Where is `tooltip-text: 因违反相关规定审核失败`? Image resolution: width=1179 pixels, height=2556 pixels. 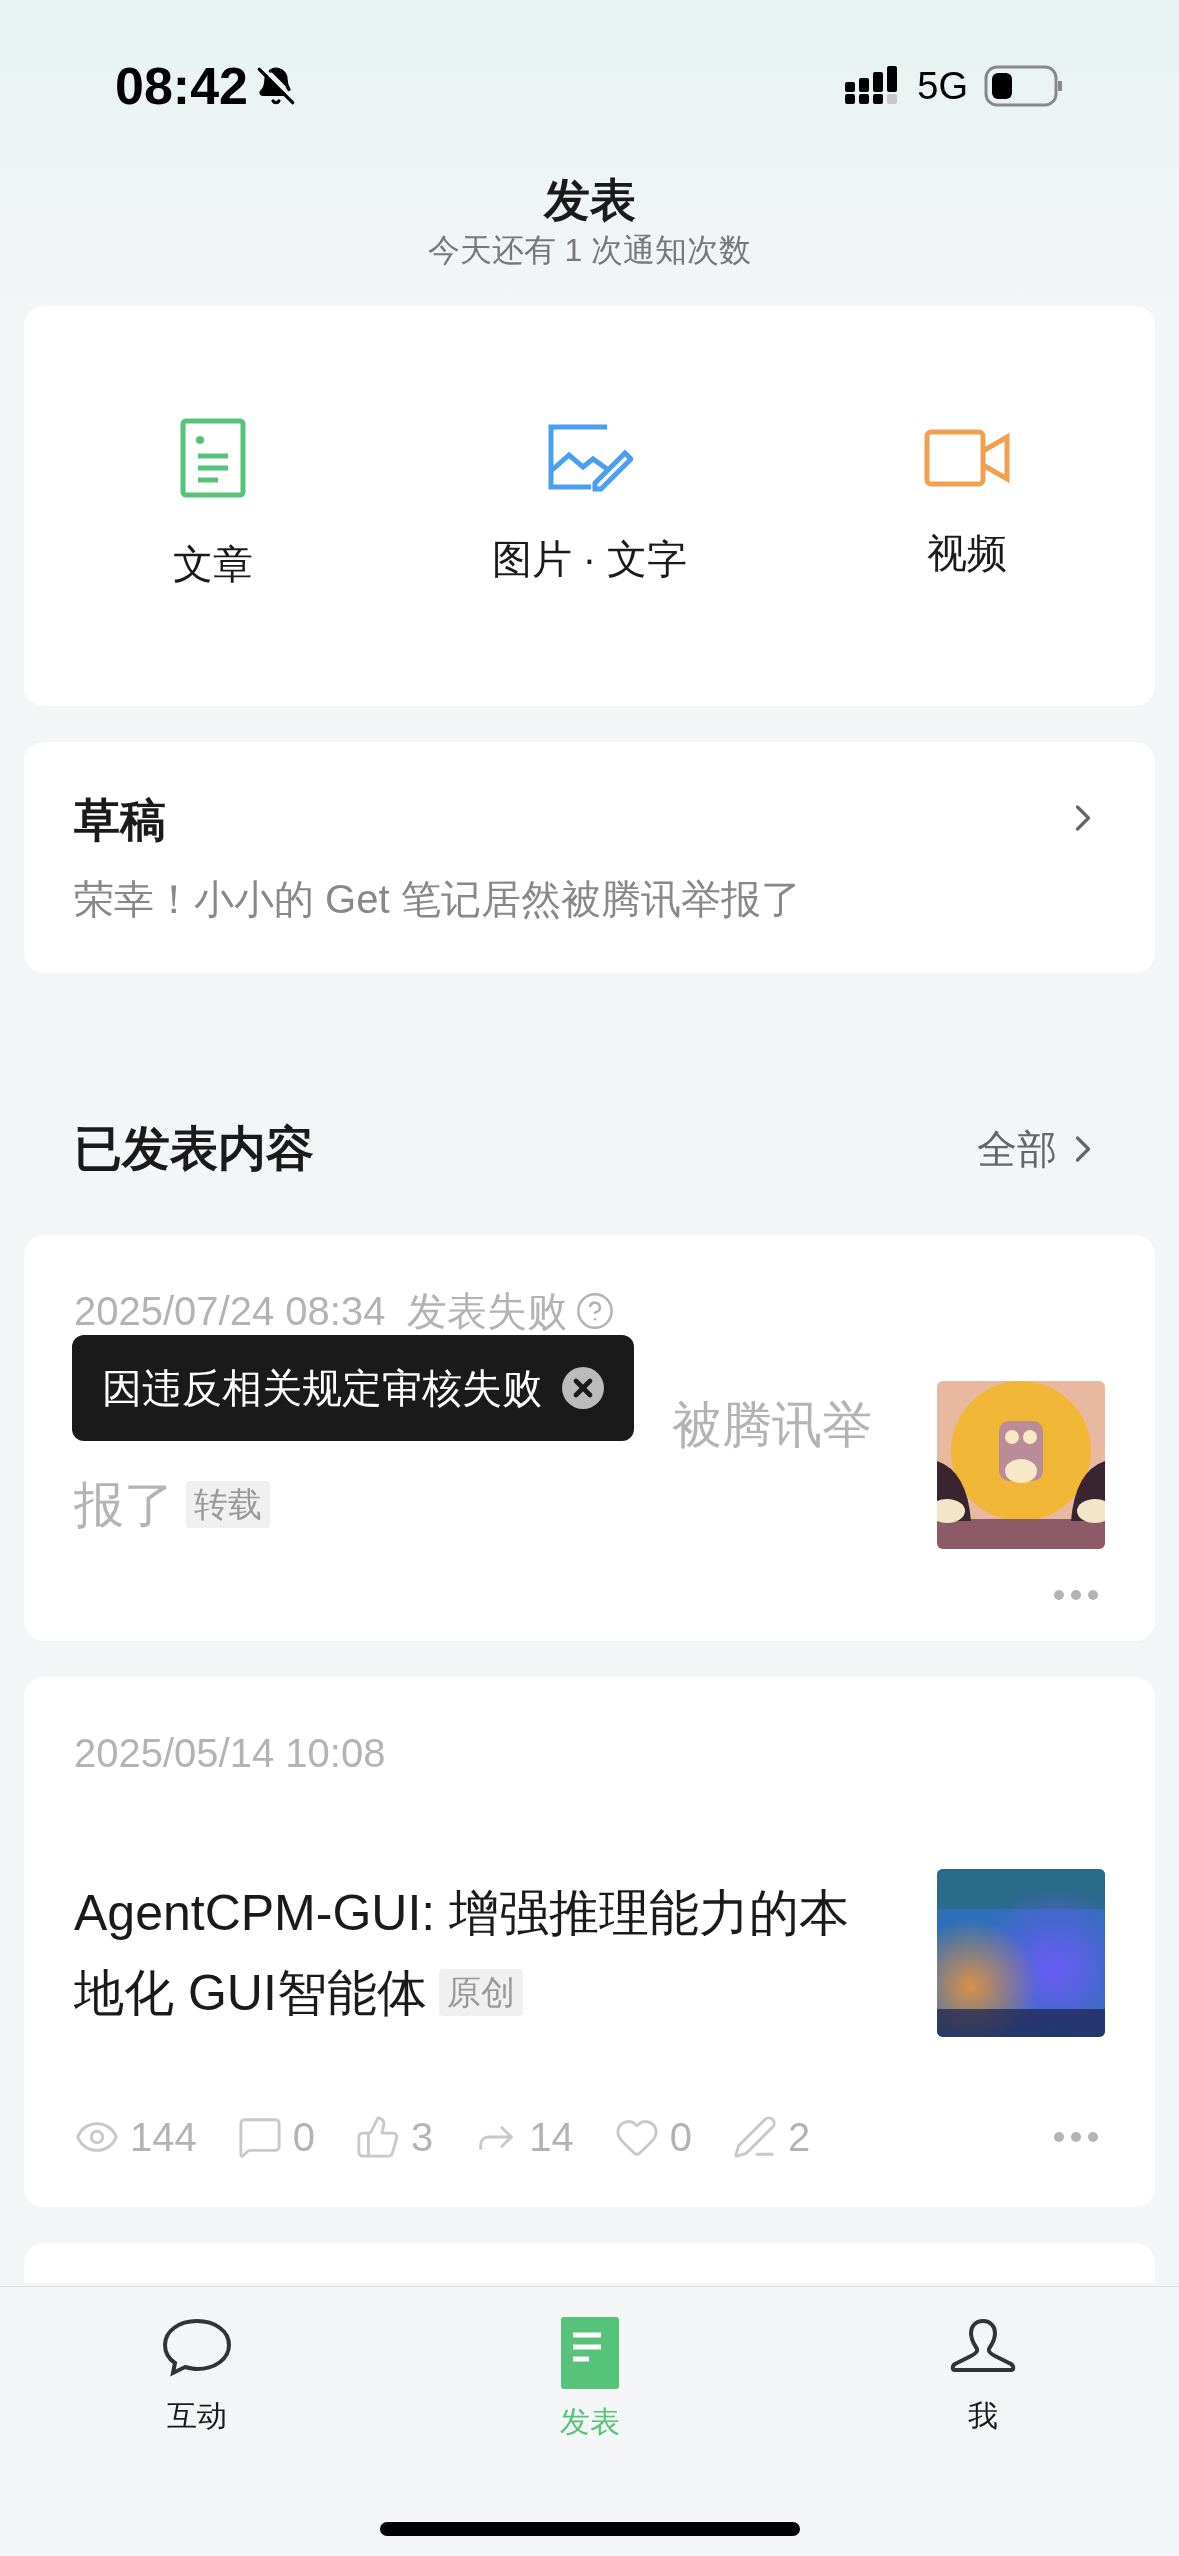
tooltip-text: 因违反相关规定审核失败 is located at coordinates (322, 1388).